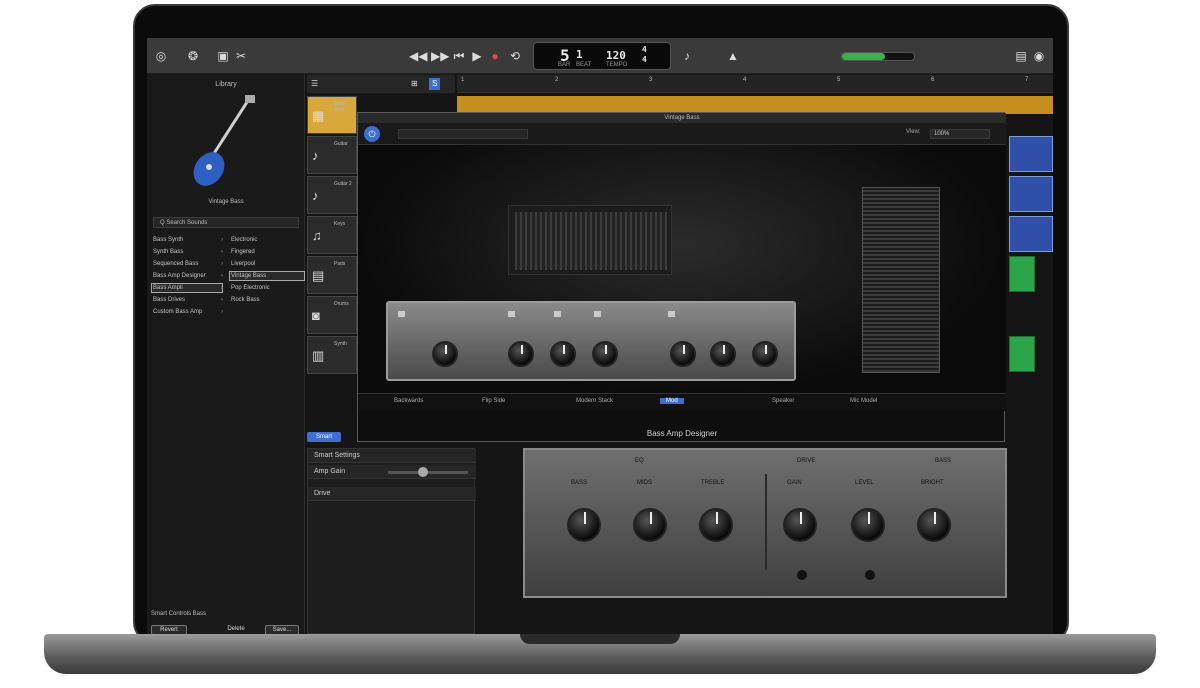  I want to click on smart-controls-icon: ▣, so click(223, 56).